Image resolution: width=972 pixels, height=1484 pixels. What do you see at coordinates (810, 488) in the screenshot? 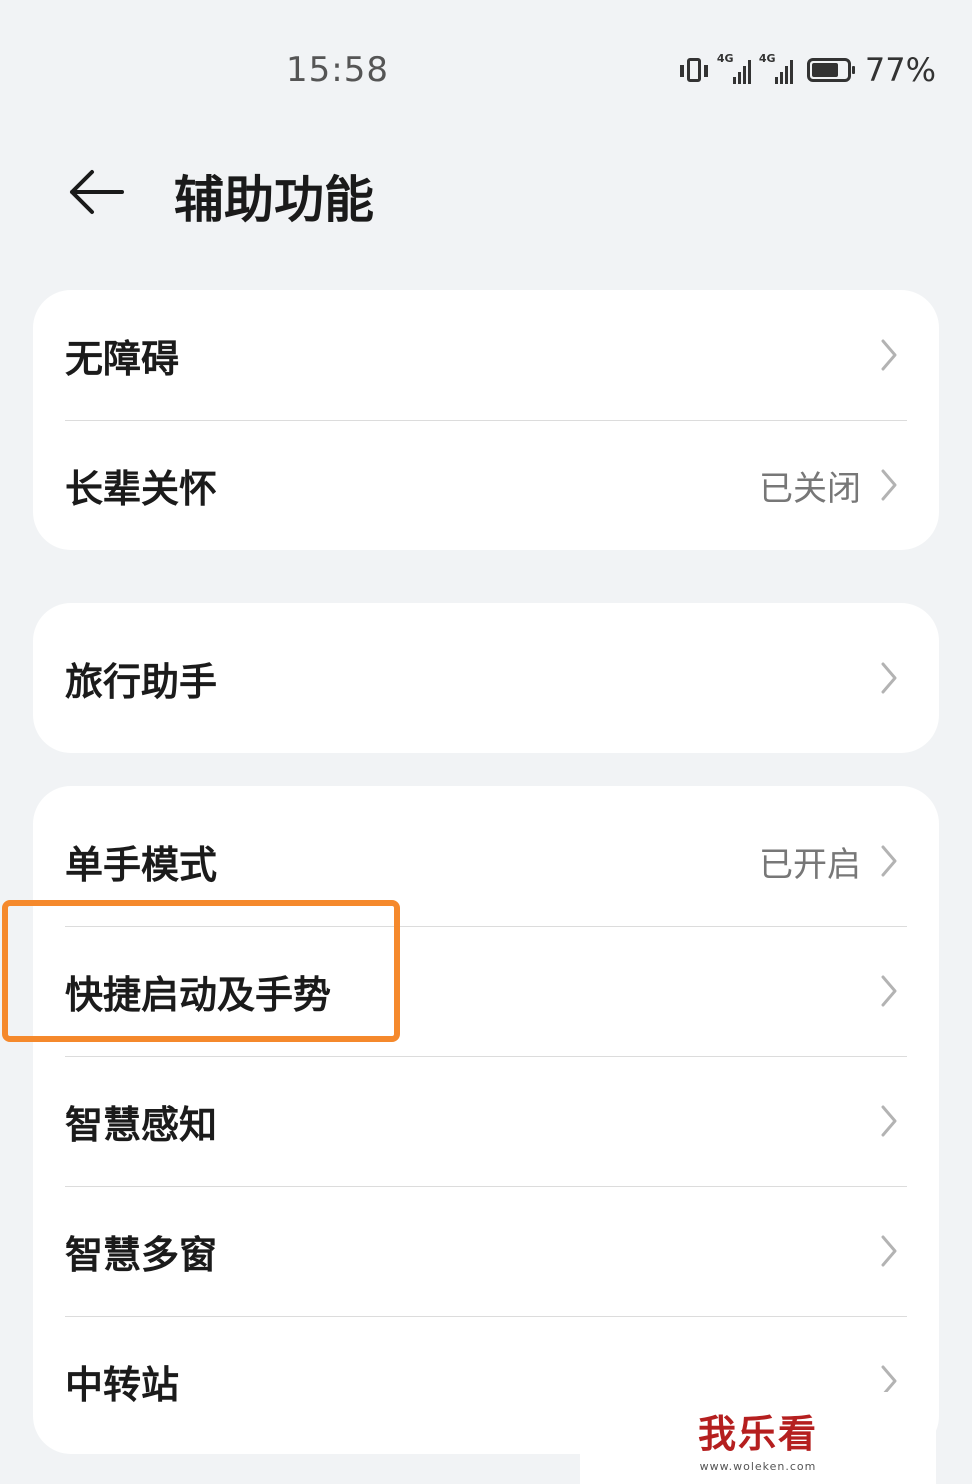
I see `setting-status: 已关闭` at bounding box center [810, 488].